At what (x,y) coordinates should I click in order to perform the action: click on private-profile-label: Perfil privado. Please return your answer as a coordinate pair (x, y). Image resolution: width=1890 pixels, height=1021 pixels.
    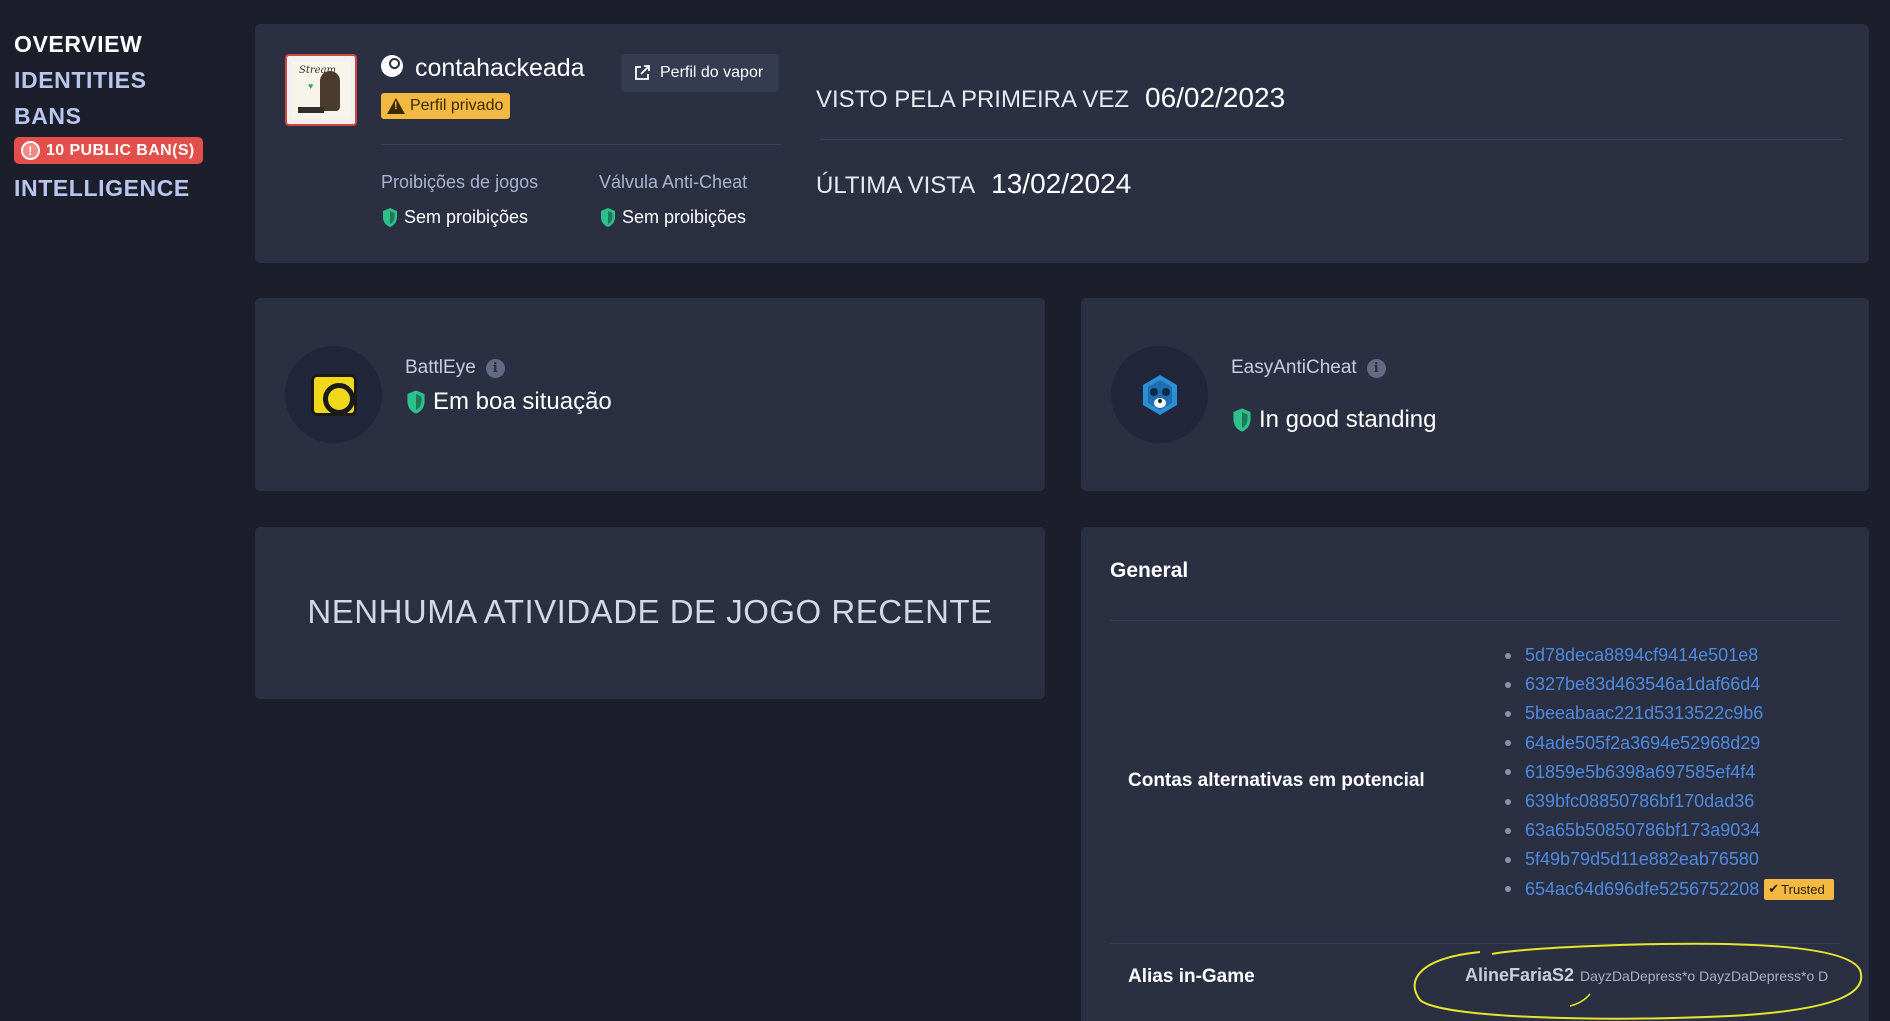
    Looking at the image, I should click on (457, 105).